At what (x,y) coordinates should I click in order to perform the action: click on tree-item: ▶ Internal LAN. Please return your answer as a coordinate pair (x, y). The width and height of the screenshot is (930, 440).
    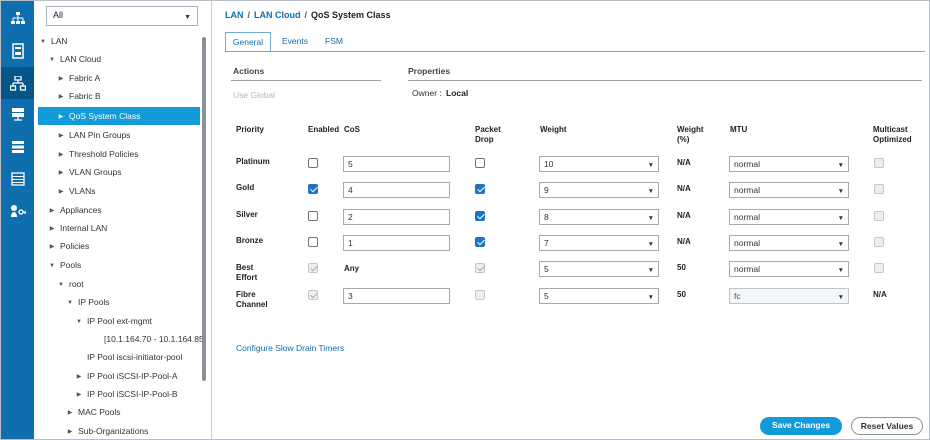
    Looking at the image, I should click on (119, 228).